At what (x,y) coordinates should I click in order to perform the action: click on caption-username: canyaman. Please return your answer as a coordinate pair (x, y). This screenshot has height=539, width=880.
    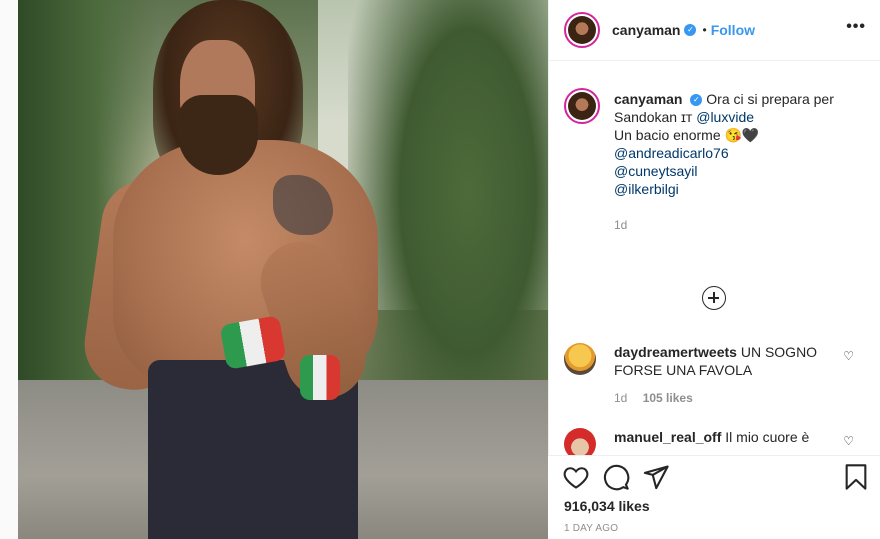
    Looking at the image, I should click on (648, 99).